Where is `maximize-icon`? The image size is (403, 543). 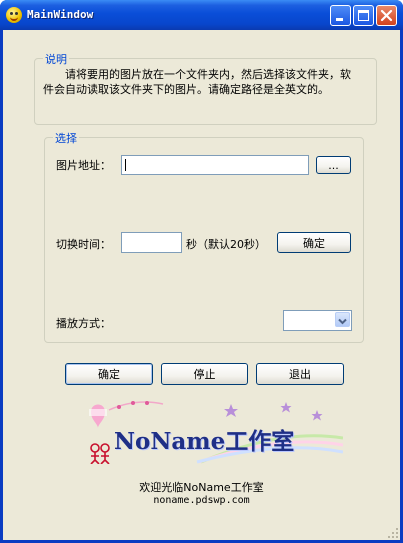
maximize-icon is located at coordinates (363, 15).